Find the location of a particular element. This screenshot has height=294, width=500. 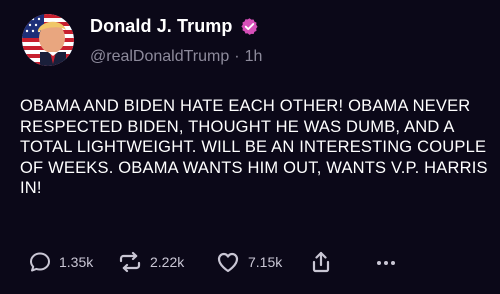

repost-button: 2.22k is located at coordinates (150, 262).